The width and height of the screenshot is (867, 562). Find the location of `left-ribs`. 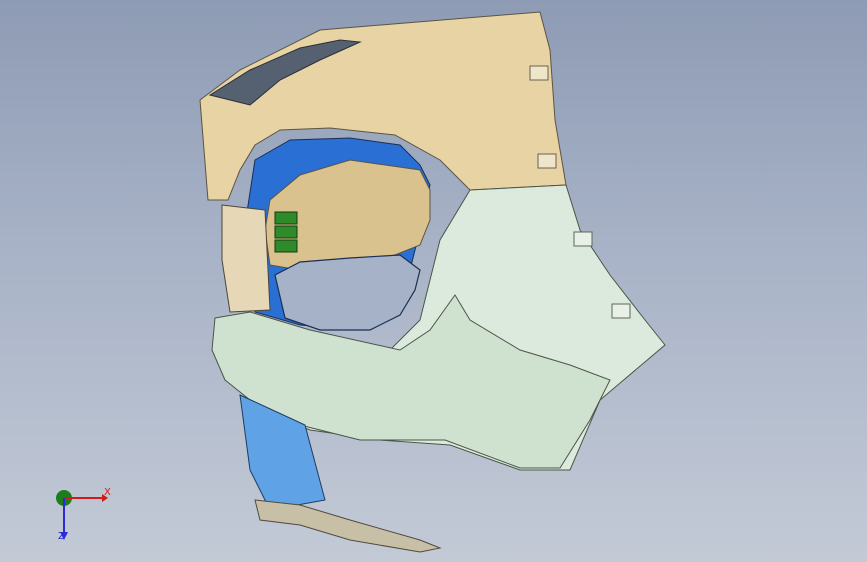

left-ribs is located at coordinates (246, 258).